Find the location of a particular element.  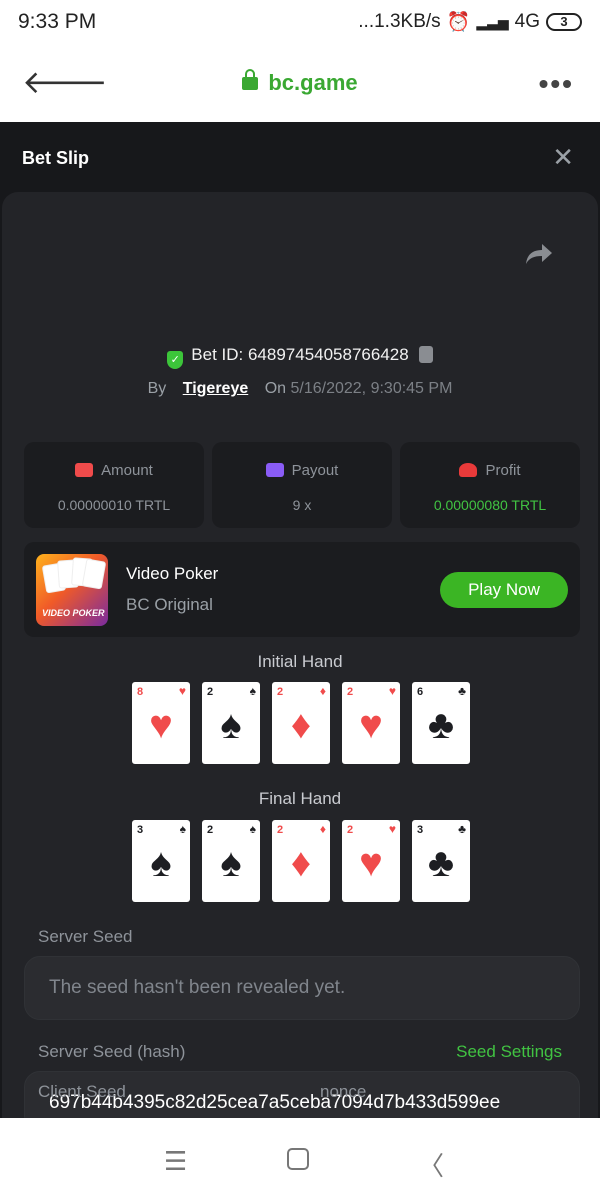

url-text: bc.game is located at coordinates (313, 82).